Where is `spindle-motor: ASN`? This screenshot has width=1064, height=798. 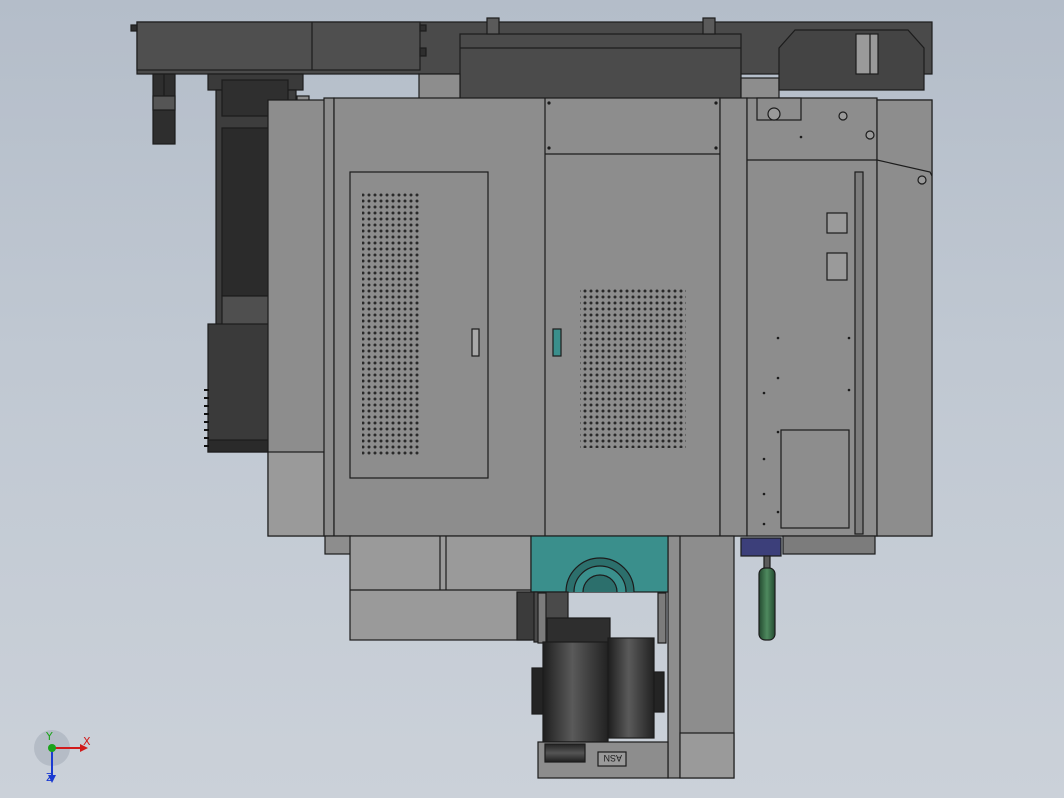
spindle-motor: ASN is located at coordinates (592, 685).